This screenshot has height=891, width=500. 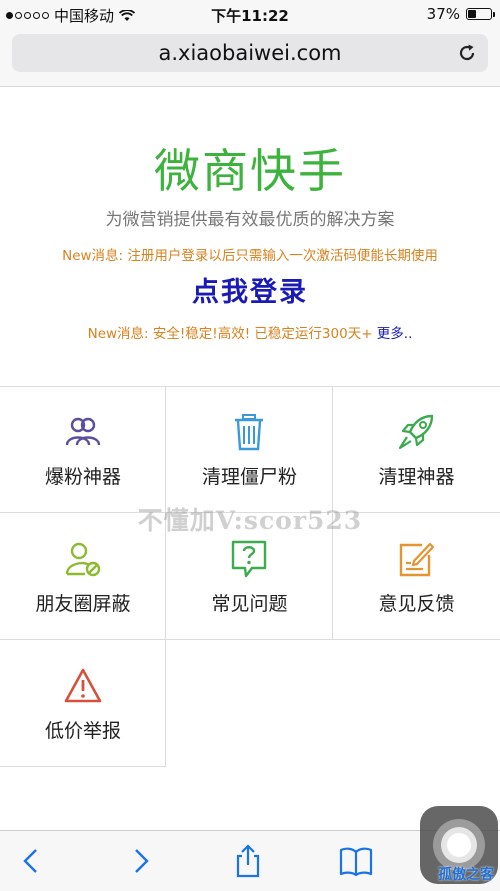 I want to click on menu-item-label: 清理僵尸粉, so click(x=249, y=477).